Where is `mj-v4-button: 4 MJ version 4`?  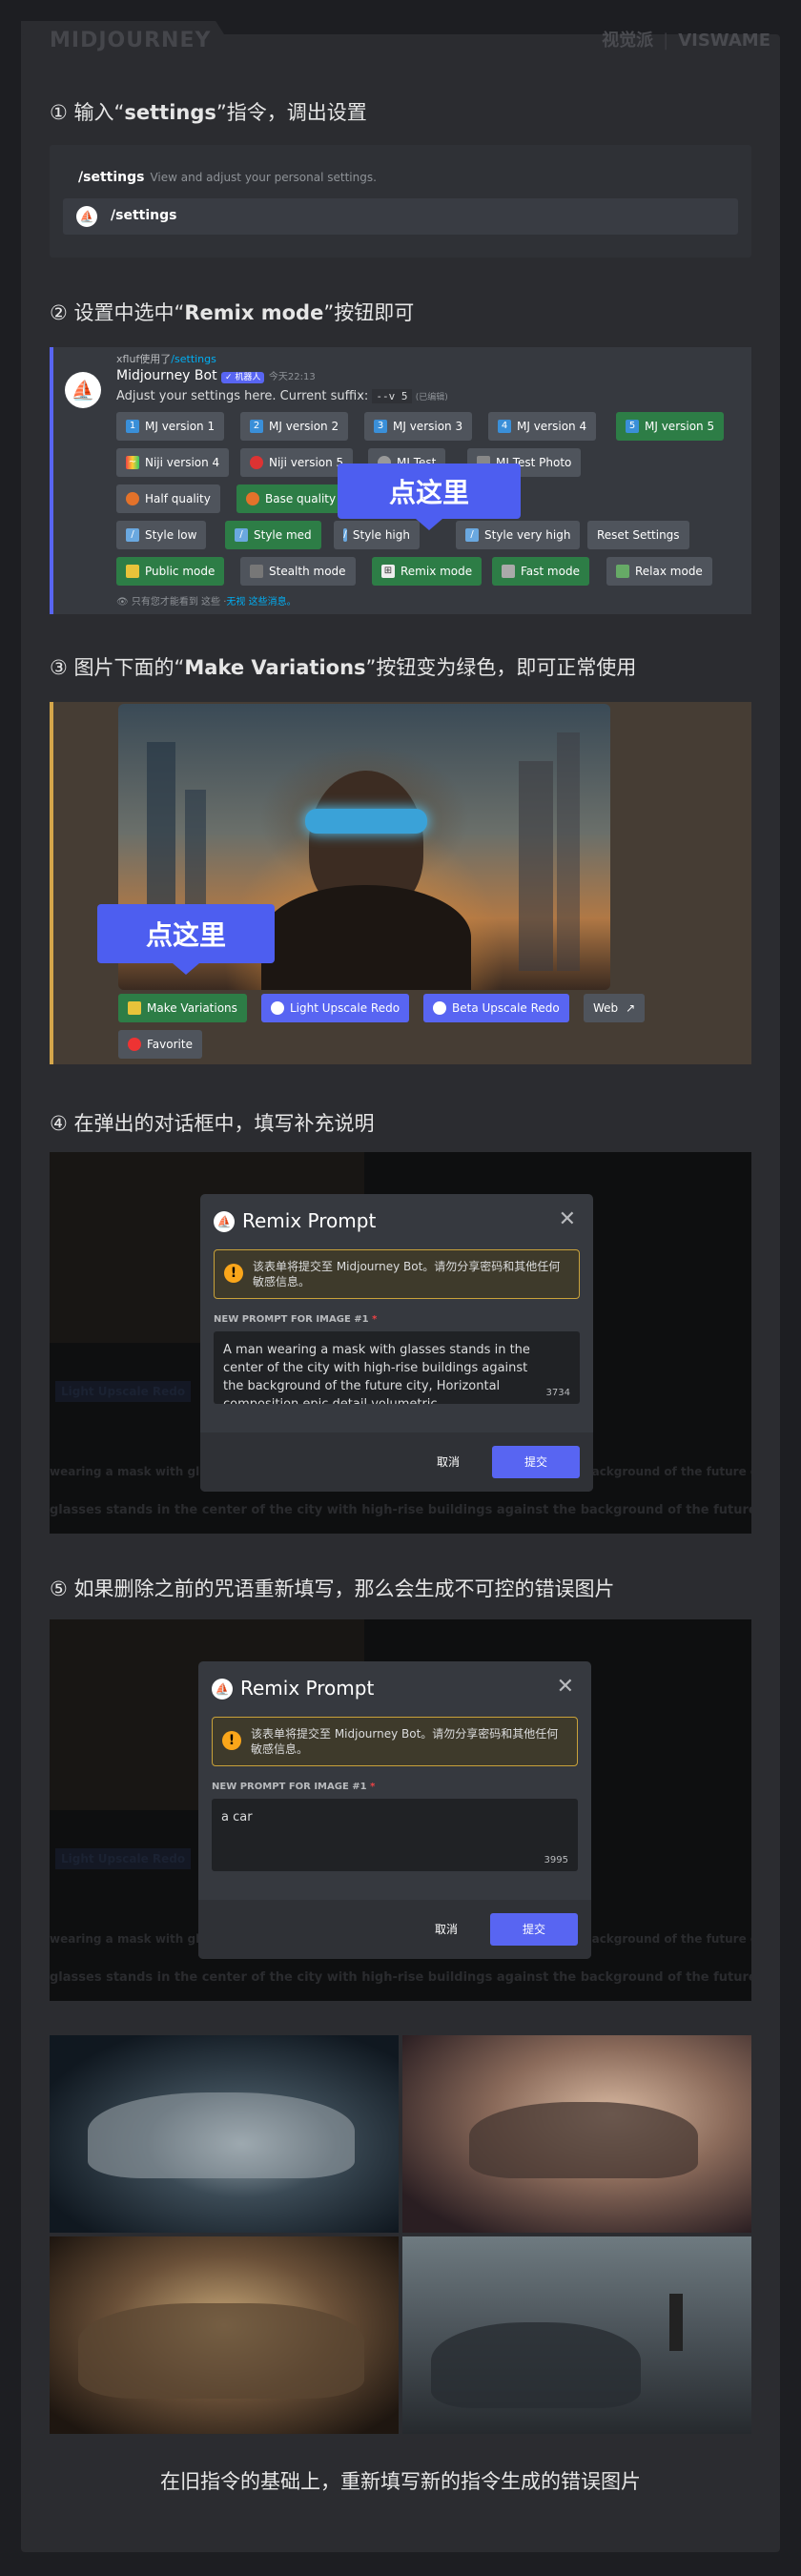
mj-v4-button: 4 MJ version 4 is located at coordinates (542, 426).